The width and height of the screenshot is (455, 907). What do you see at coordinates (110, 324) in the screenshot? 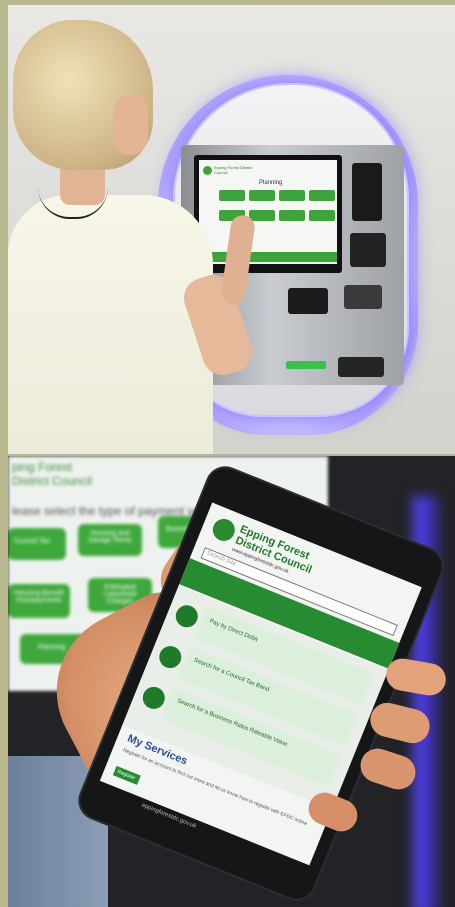
I see `woman-body` at bounding box center [110, 324].